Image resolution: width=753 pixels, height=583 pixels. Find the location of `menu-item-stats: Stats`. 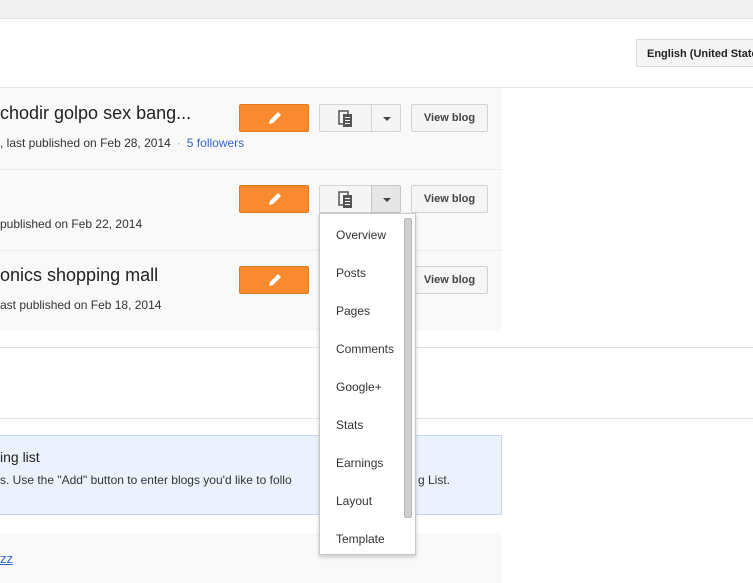

menu-item-stats: Stats is located at coordinates (349, 425).